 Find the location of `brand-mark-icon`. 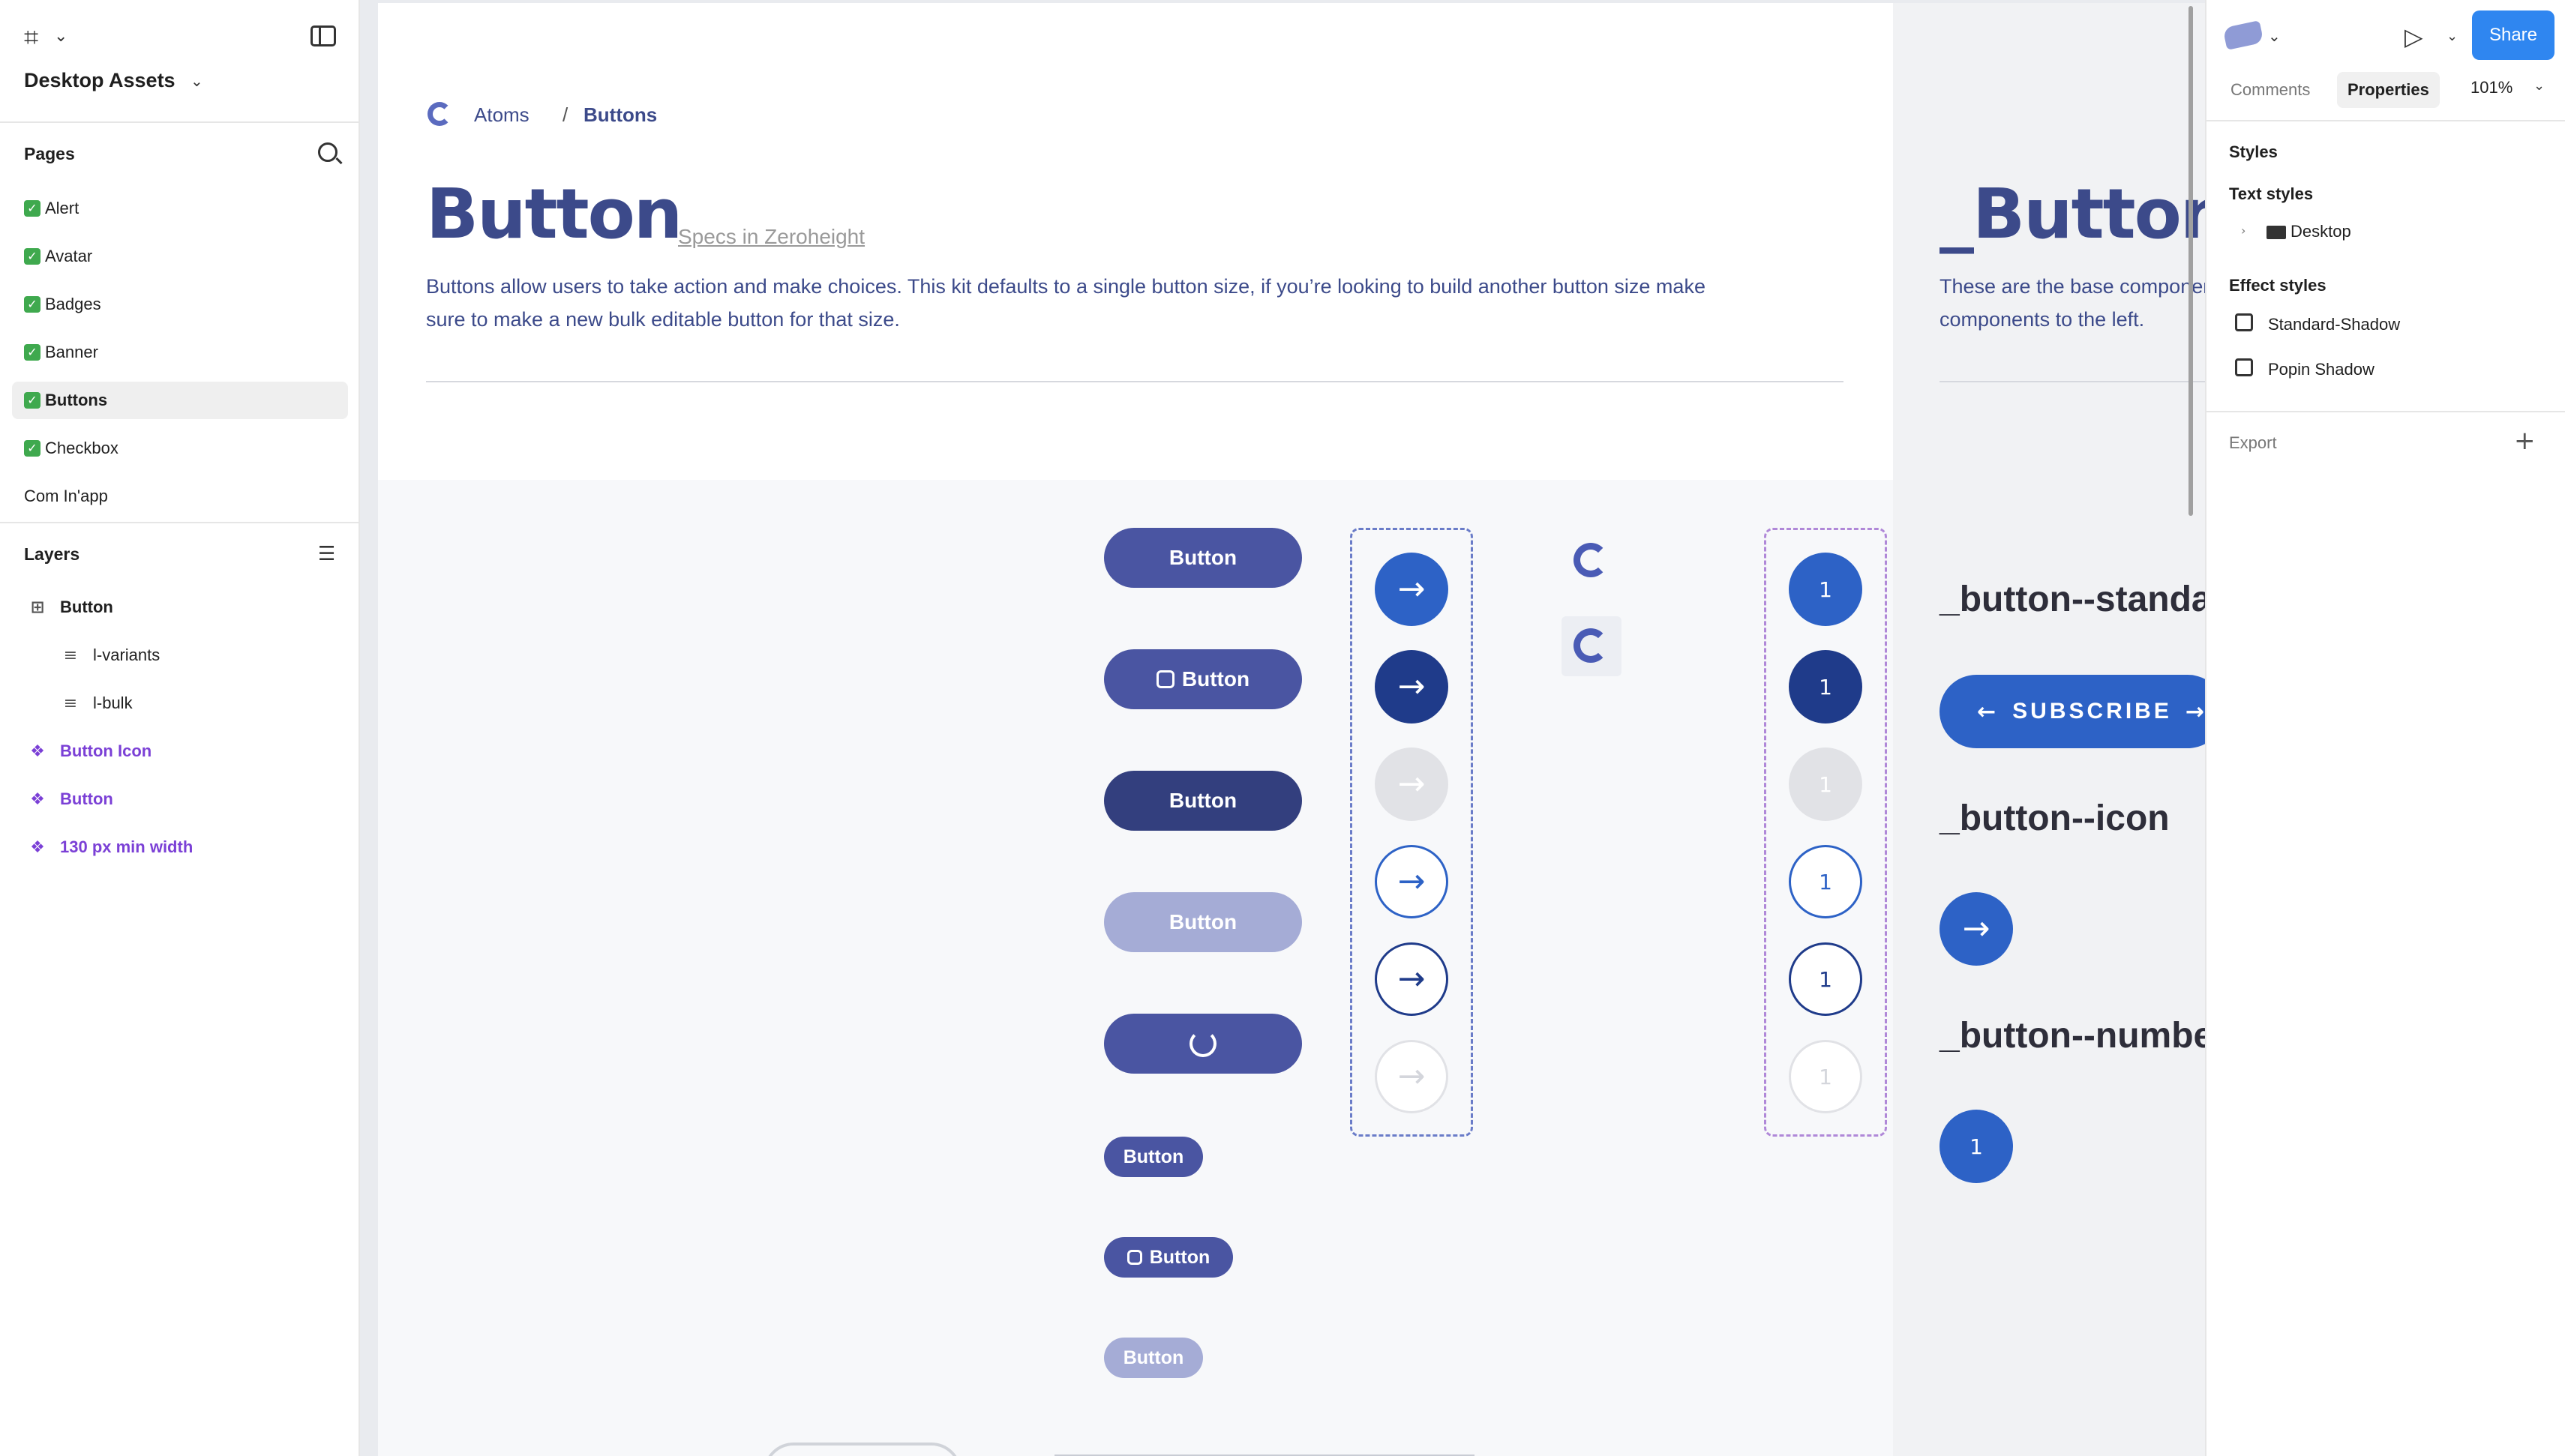

brand-mark-icon is located at coordinates (1591, 645).